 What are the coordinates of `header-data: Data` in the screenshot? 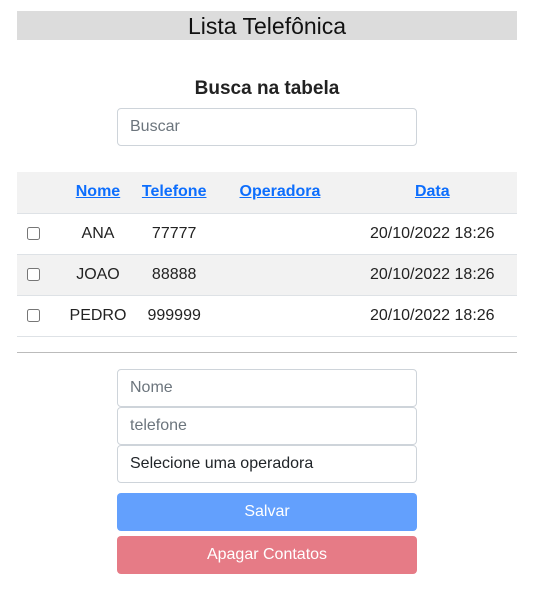 It's located at (432, 193).